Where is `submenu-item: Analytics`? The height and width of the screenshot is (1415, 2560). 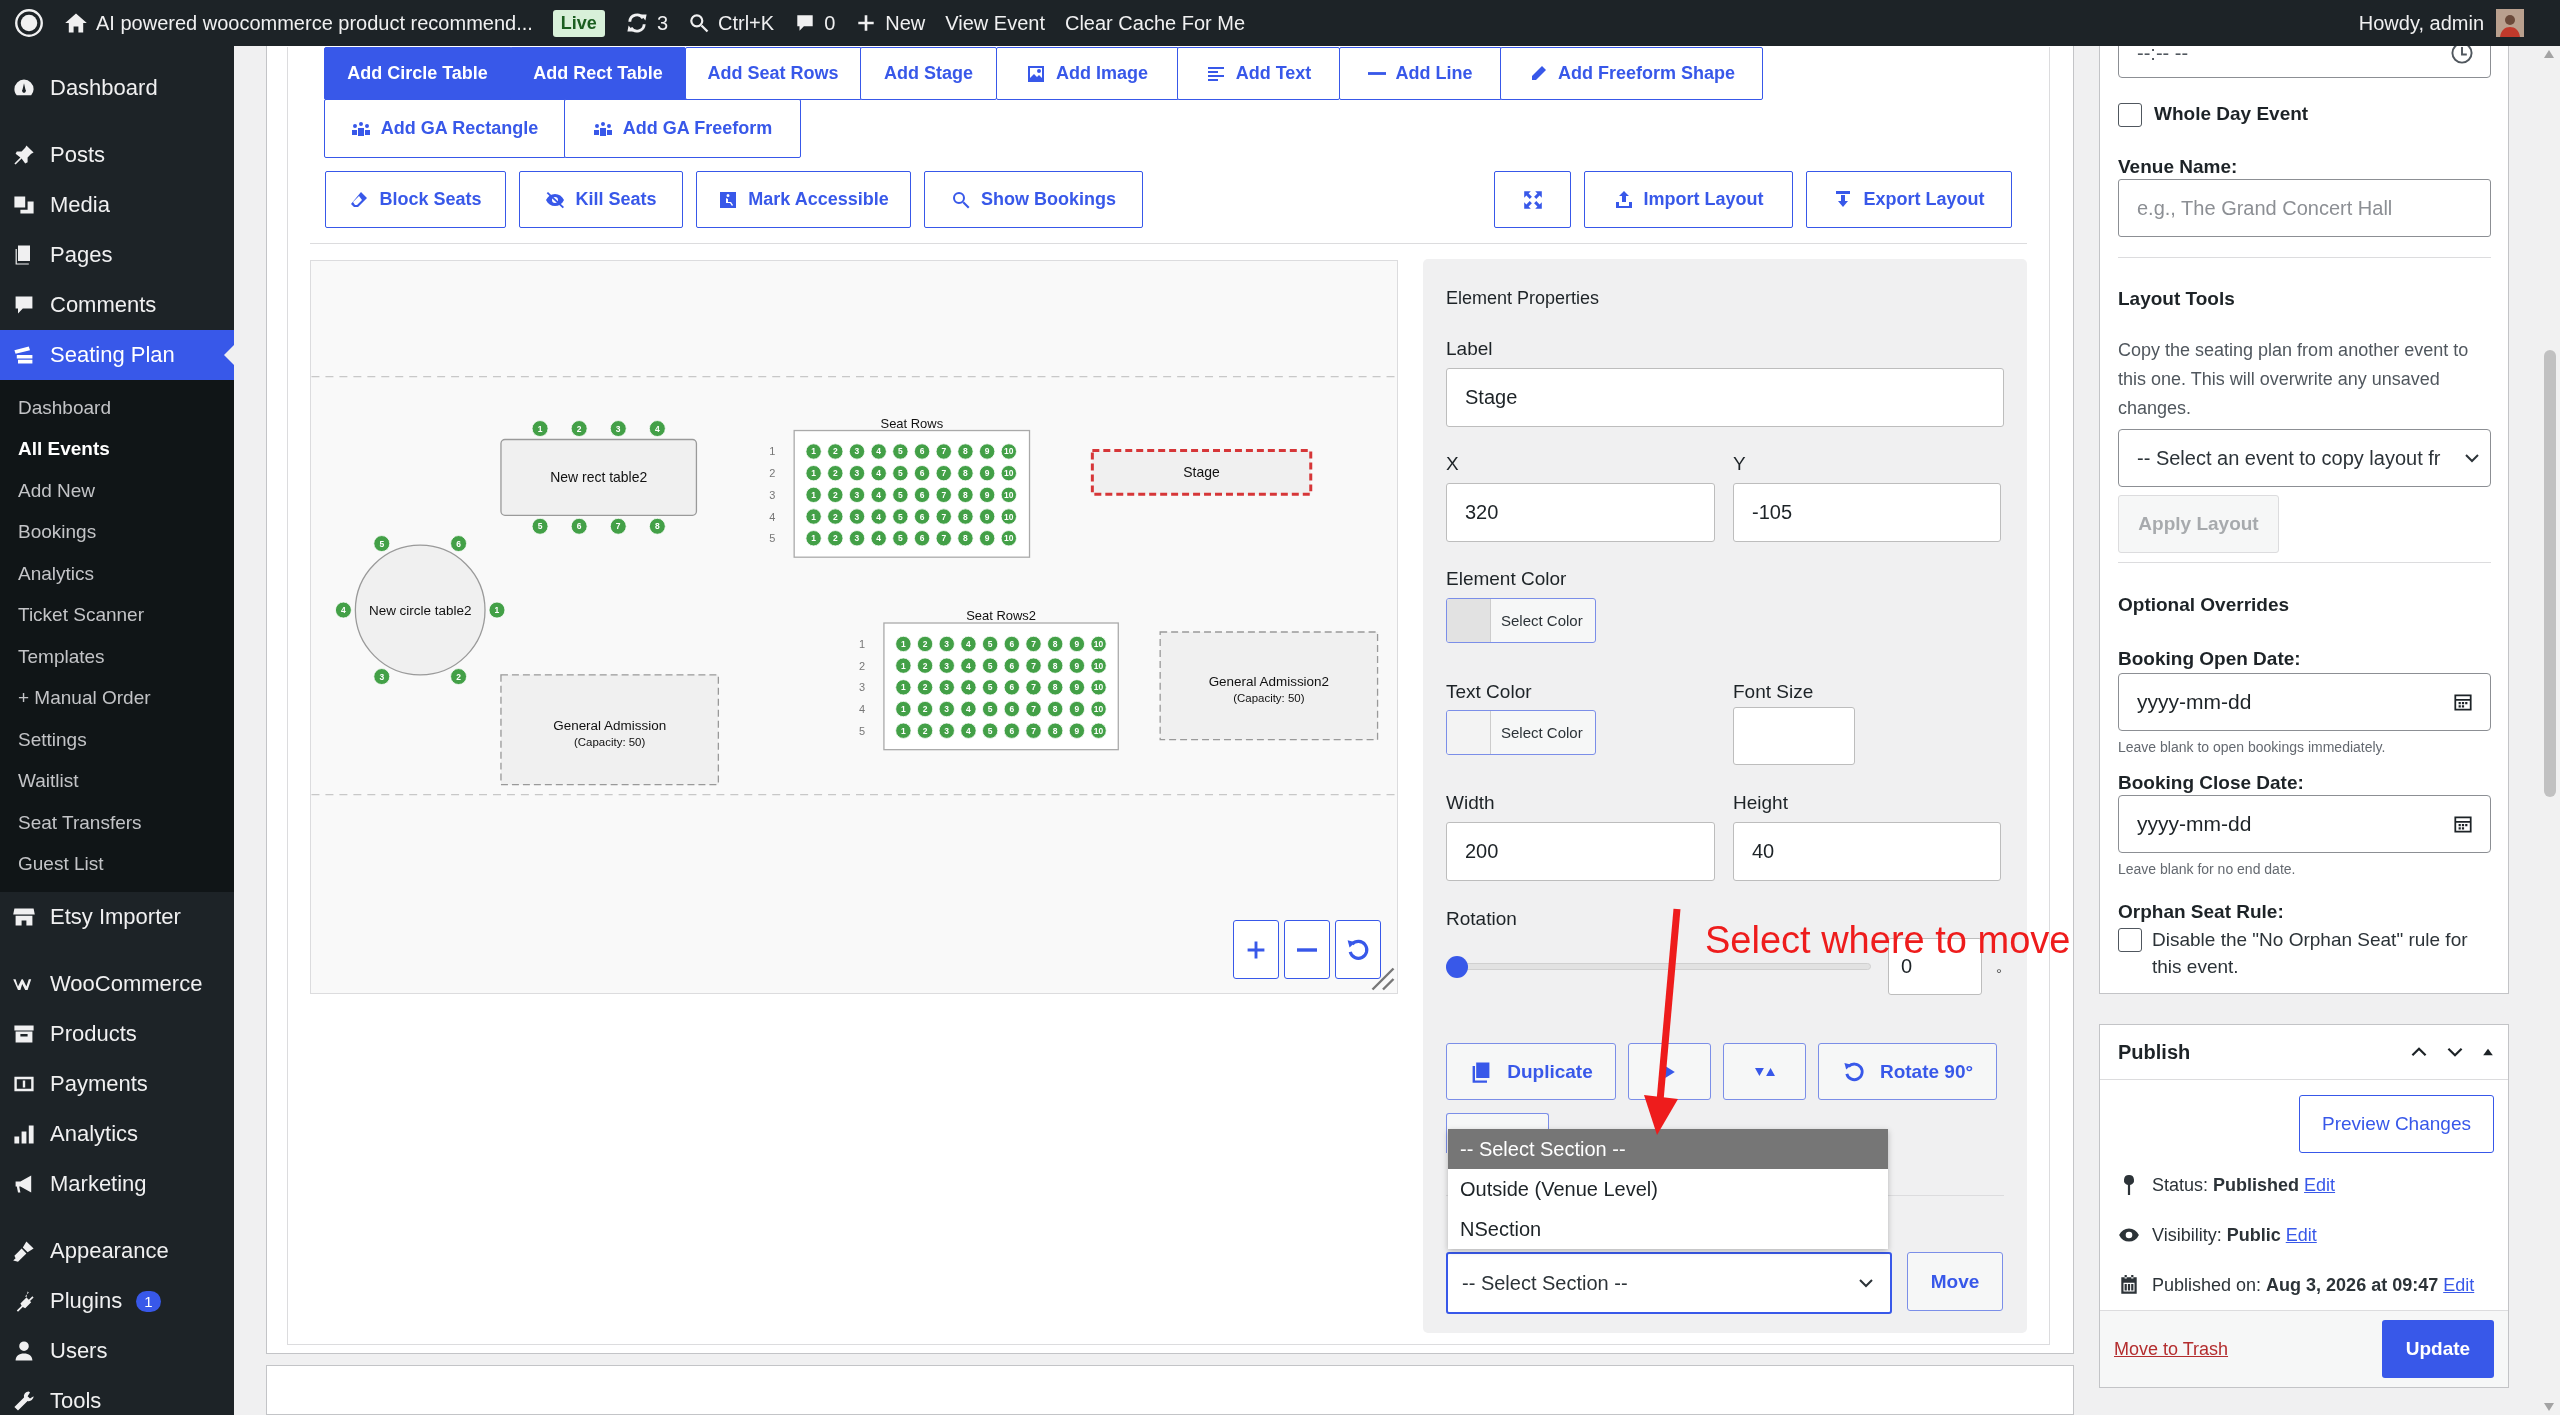
submenu-item: Analytics is located at coordinates (117, 574).